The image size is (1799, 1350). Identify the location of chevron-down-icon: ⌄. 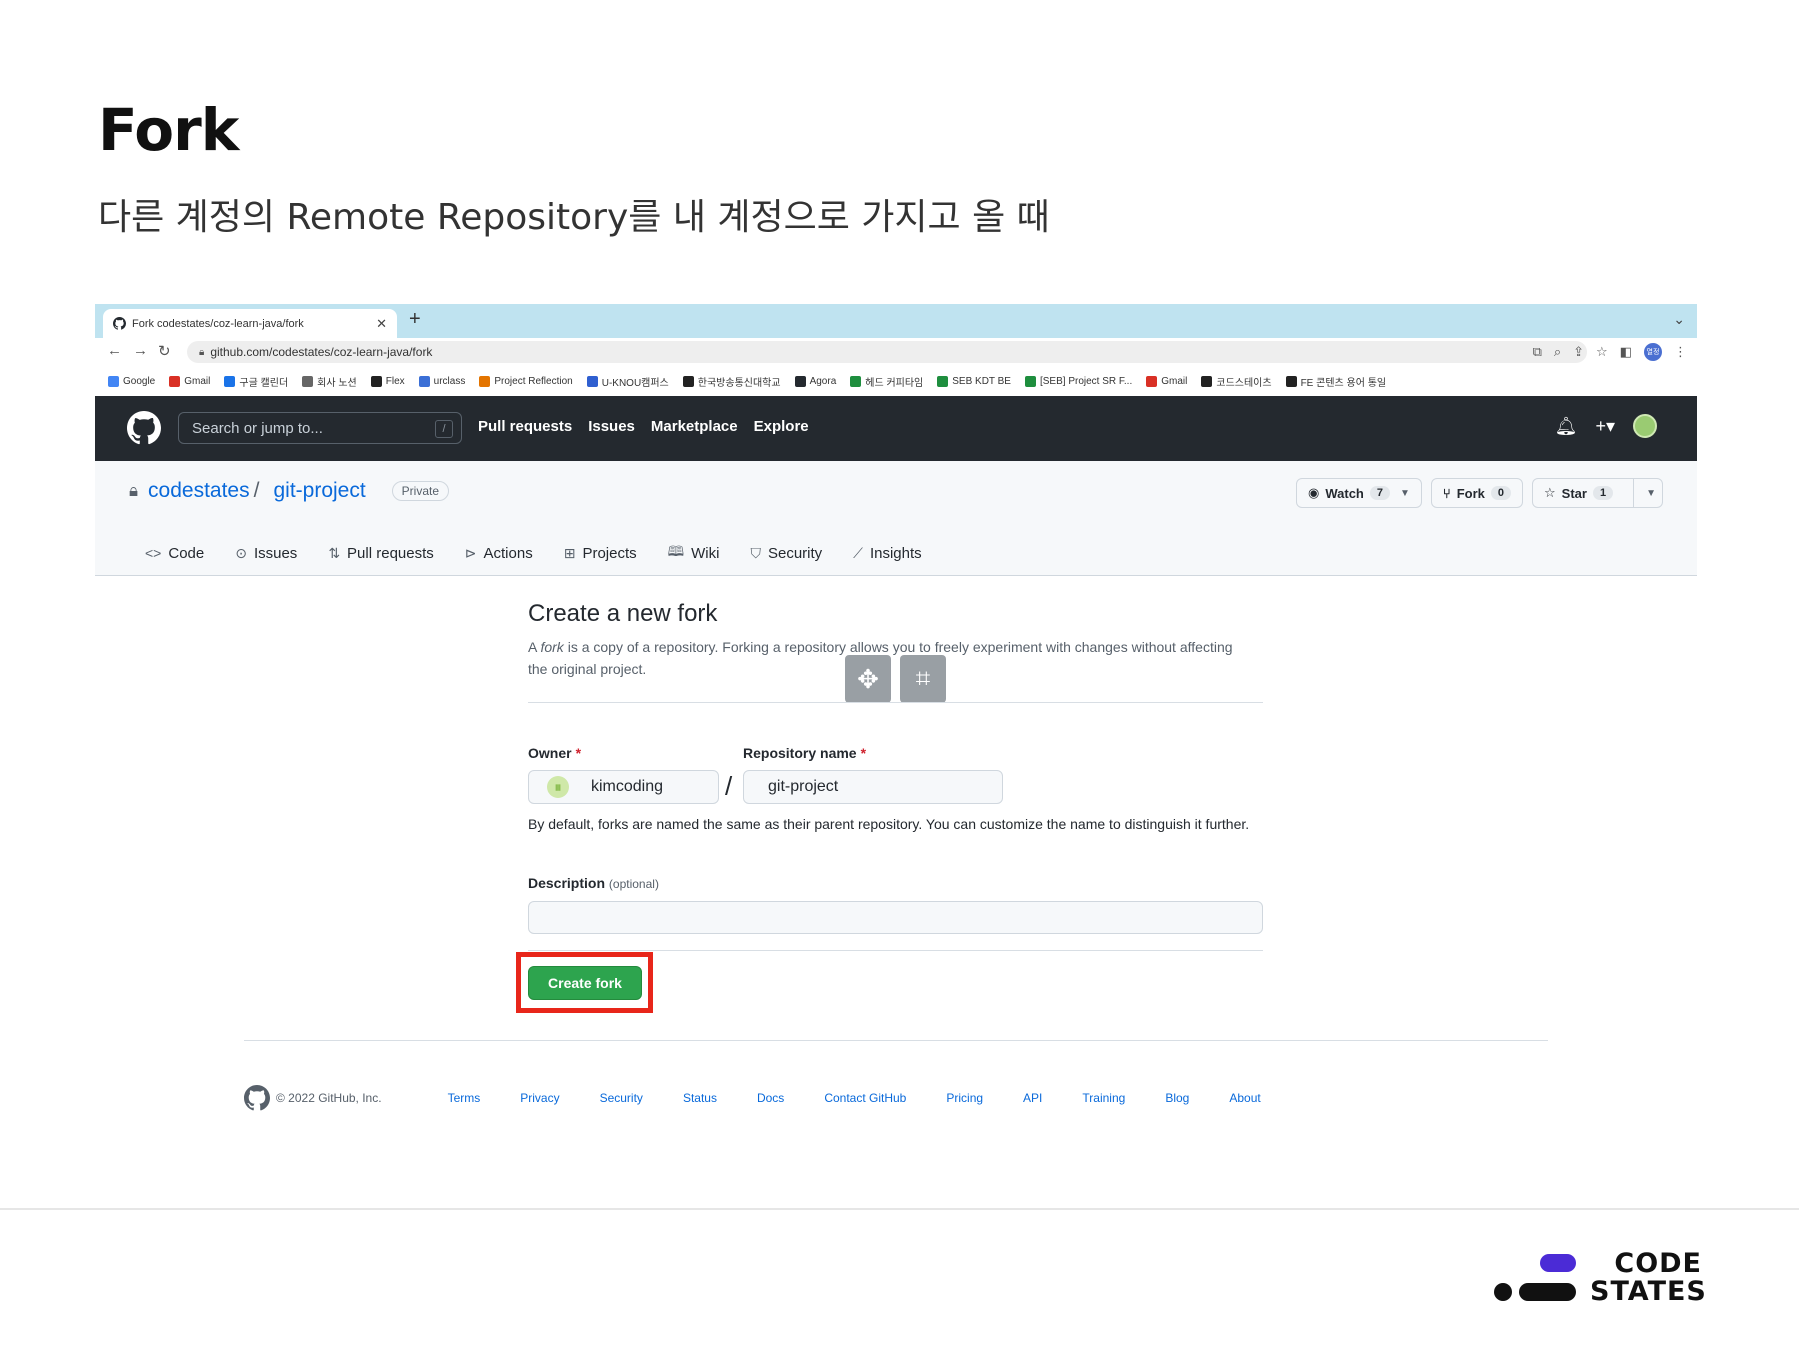
(1679, 319).